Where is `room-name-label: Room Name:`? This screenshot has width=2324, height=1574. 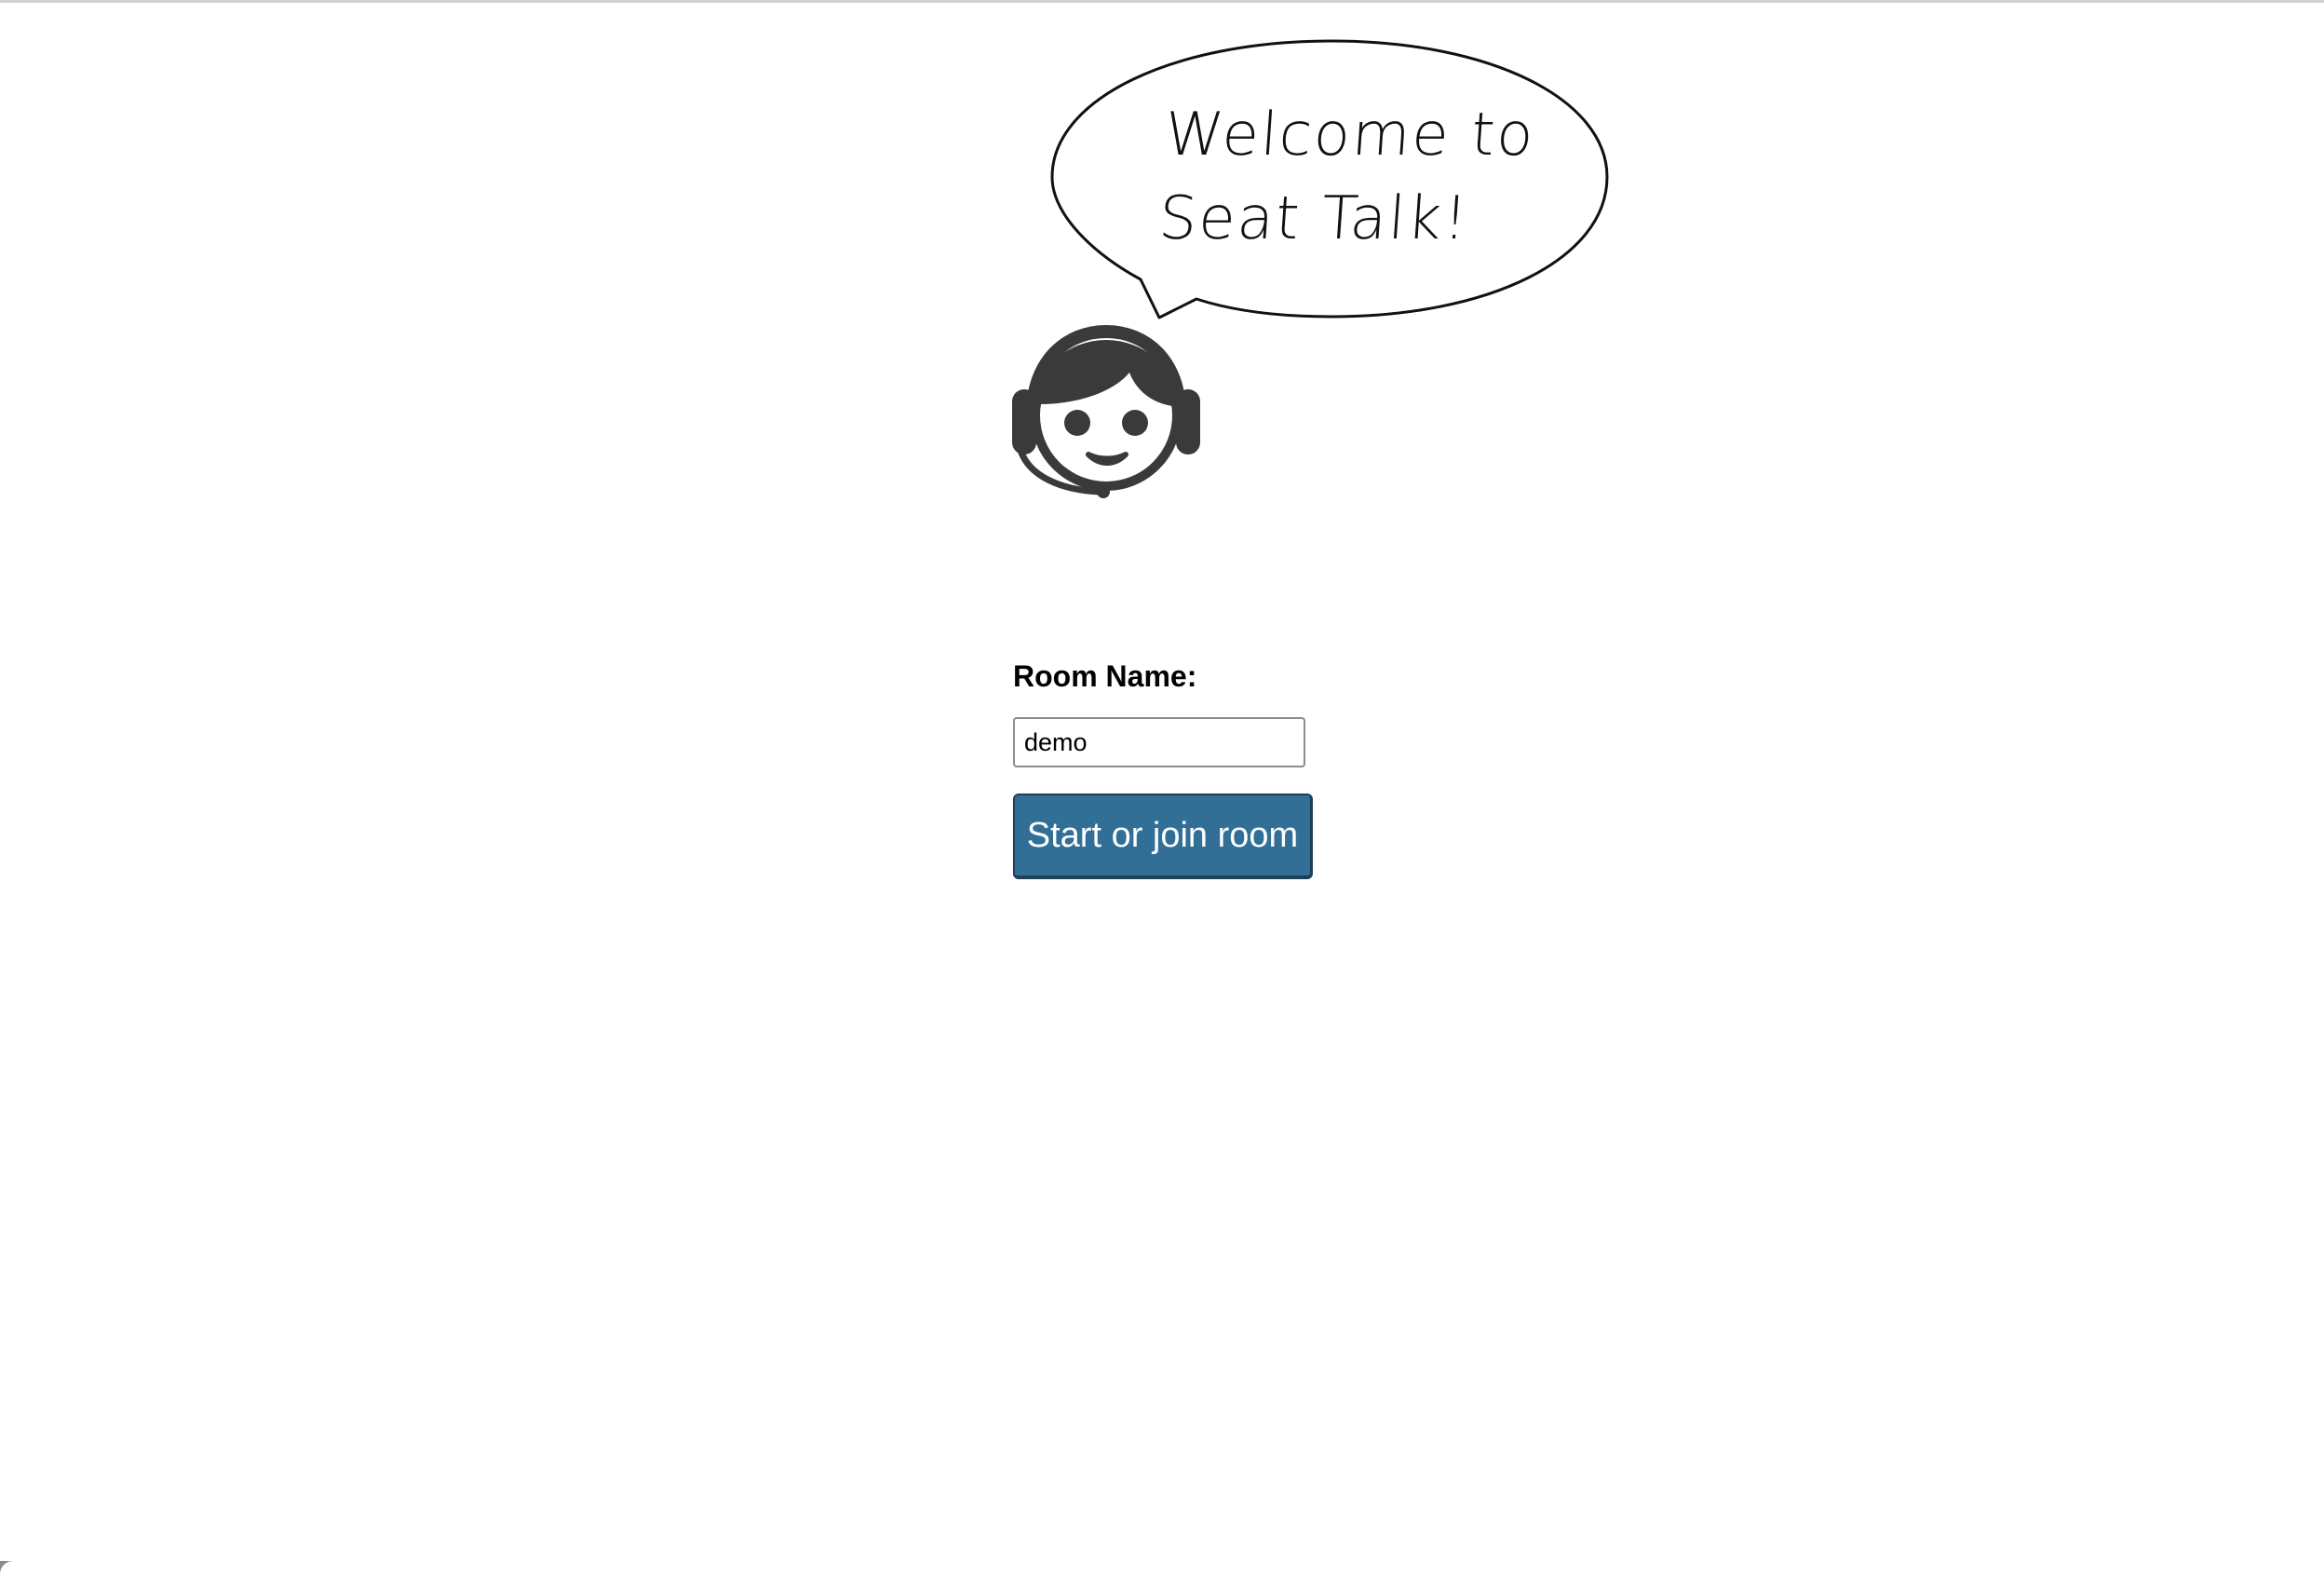 room-name-label: Room Name: is located at coordinates (1105, 676).